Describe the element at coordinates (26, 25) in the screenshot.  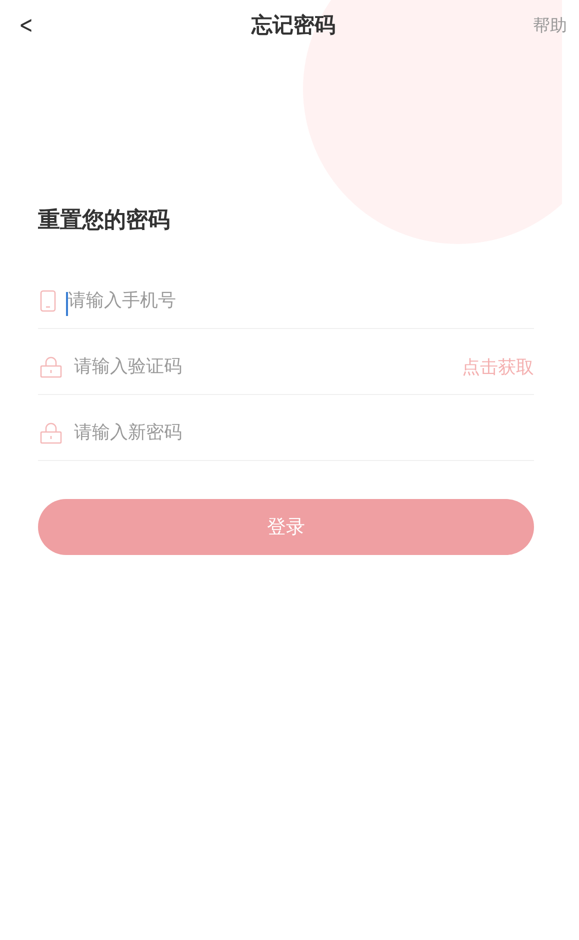
I see `back-button: <` at that location.